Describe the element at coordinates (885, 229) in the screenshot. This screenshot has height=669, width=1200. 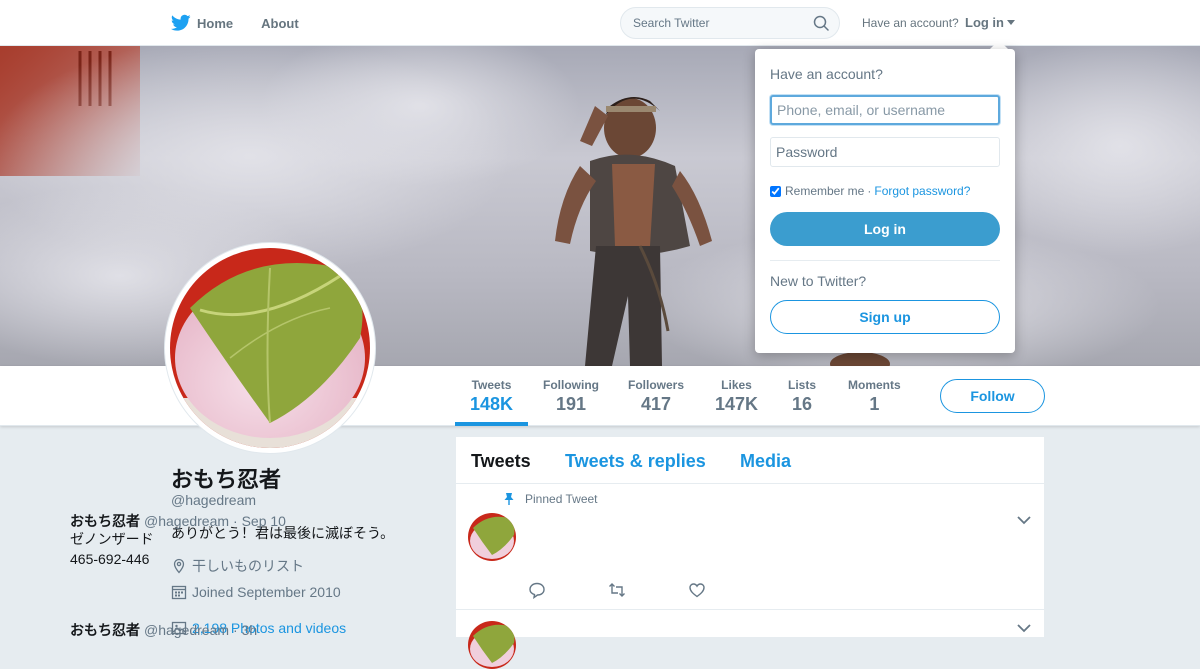
I see `login-button: Log in` at that location.